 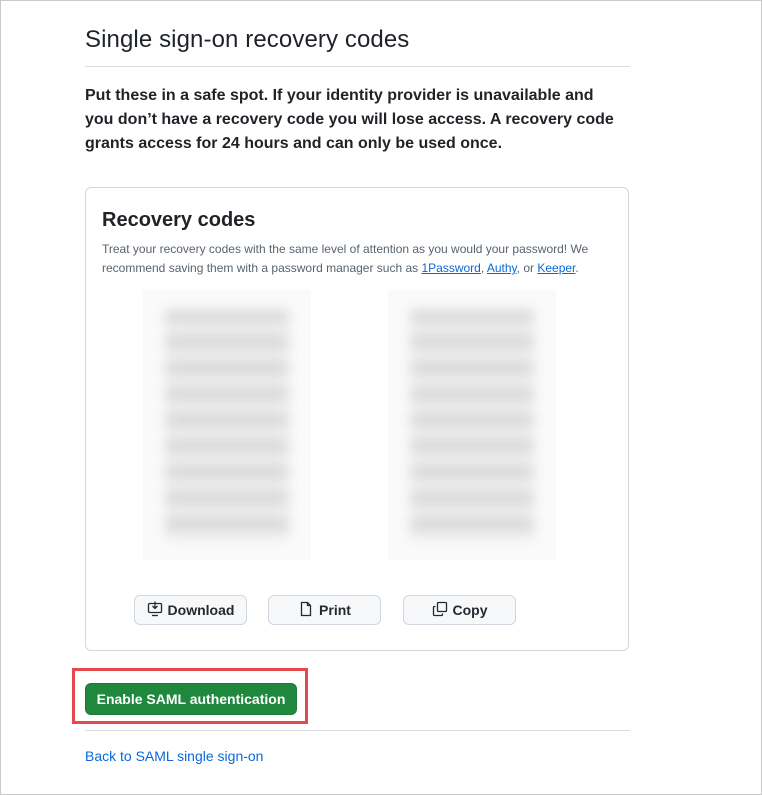 What do you see at coordinates (440, 610) in the screenshot?
I see `copy-icon` at bounding box center [440, 610].